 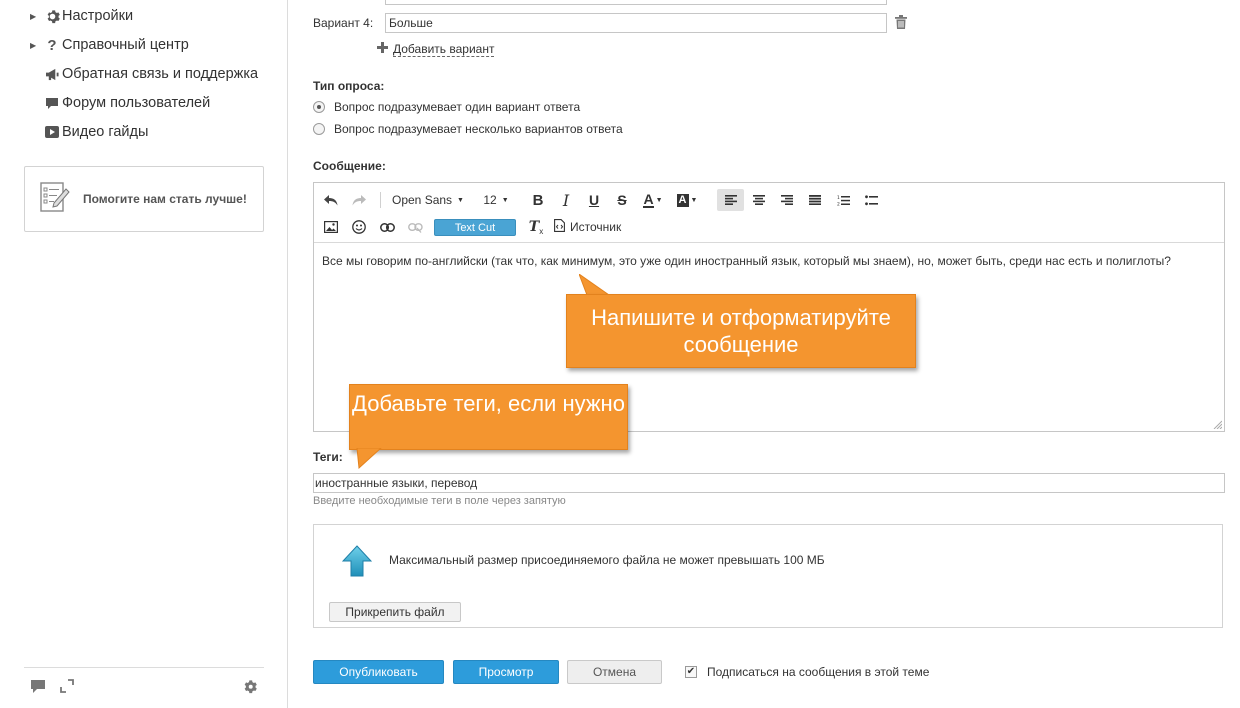 I want to click on radio-label: Вопрос подразумевает один вариант ответа, so click(x=457, y=107).